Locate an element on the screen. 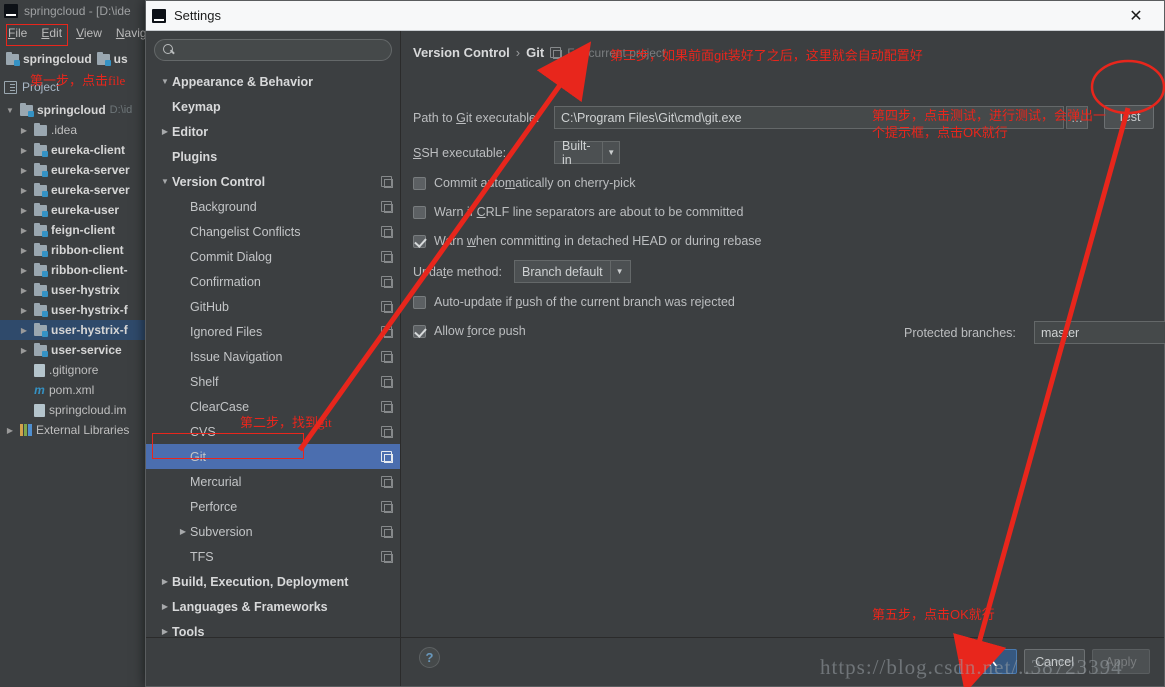 The height and width of the screenshot is (687, 1165). project-tree-row: m pom.xml is located at coordinates (72, 390).